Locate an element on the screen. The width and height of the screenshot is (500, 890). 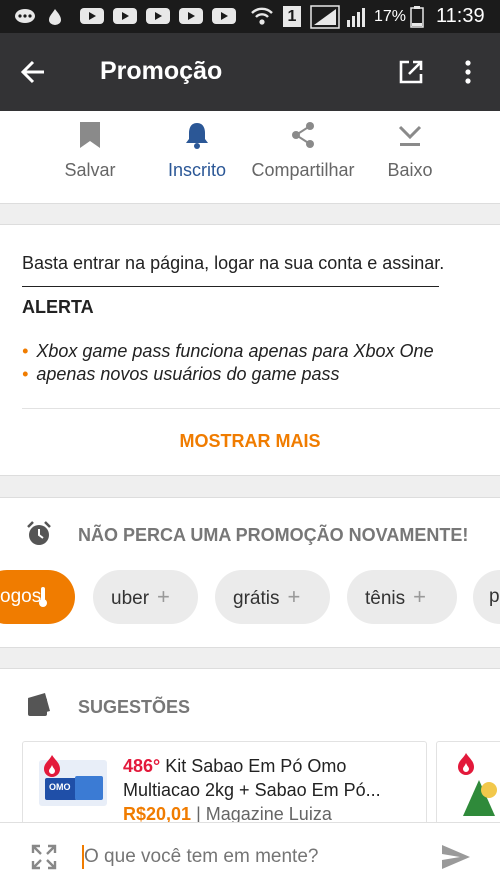
alert-chip: uber + is located at coordinates (145, 597).